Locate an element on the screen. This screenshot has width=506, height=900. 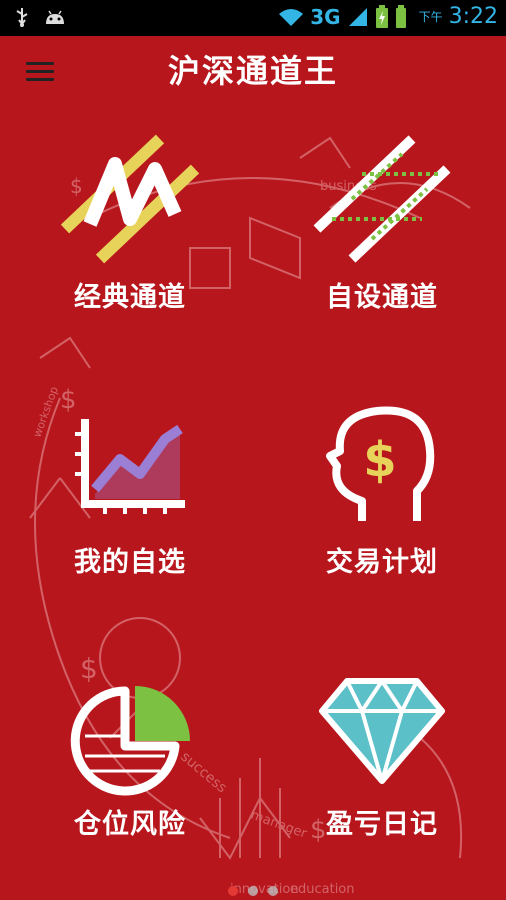
battery-icon is located at coordinates (400, 16).